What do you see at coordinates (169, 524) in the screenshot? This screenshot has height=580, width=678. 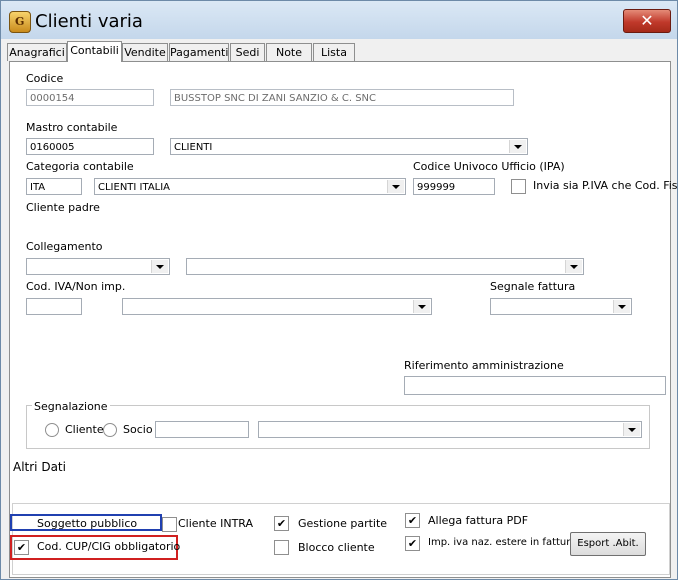 I see `cliente-intra-checkbox` at bounding box center [169, 524].